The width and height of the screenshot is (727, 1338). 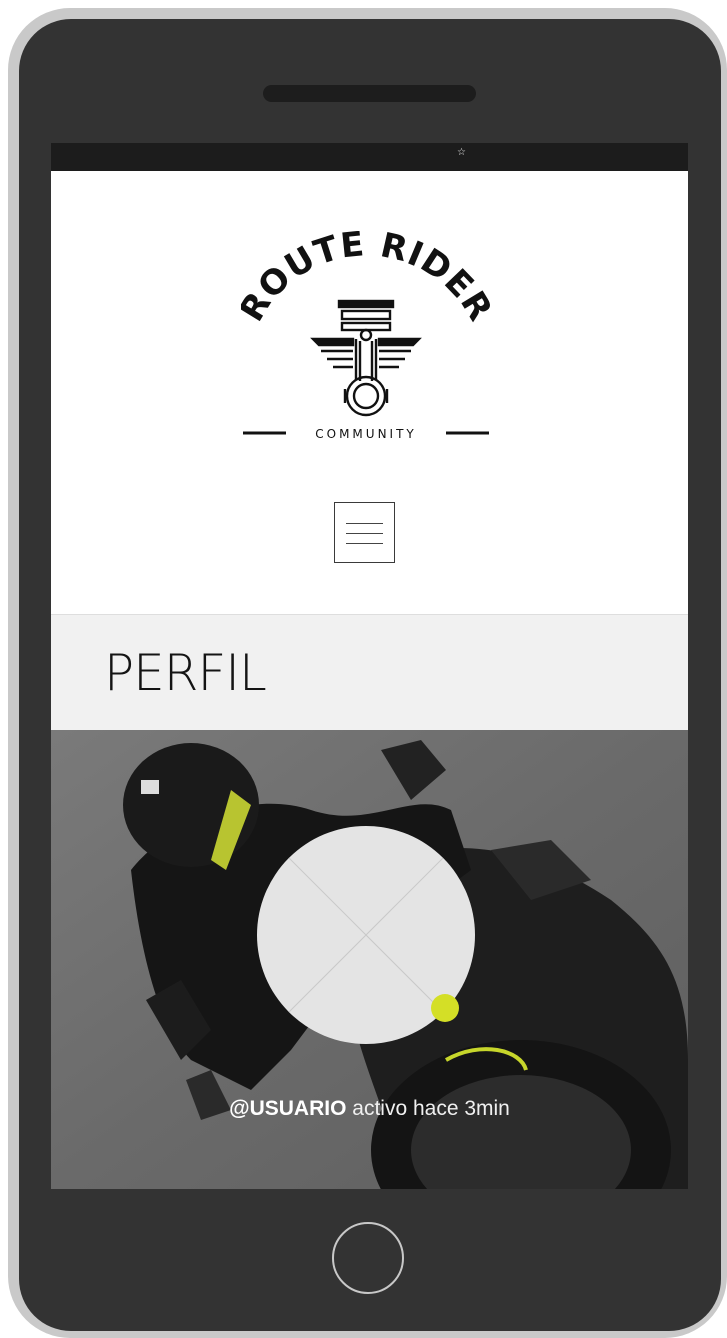 I want to click on menu-button, so click(x=364, y=532).